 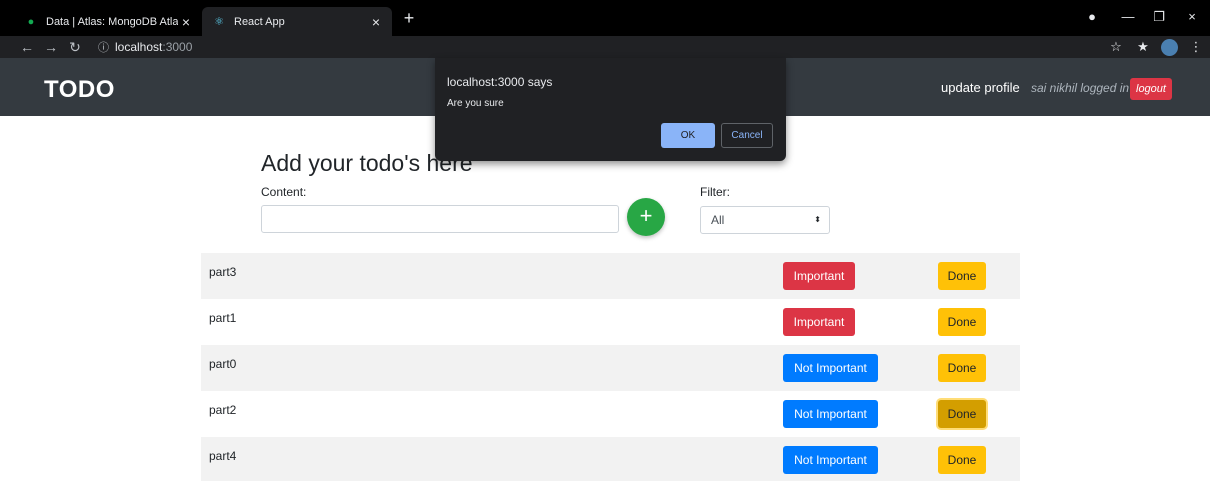 What do you see at coordinates (223, 272) in the screenshot?
I see `todo-text: part3` at bounding box center [223, 272].